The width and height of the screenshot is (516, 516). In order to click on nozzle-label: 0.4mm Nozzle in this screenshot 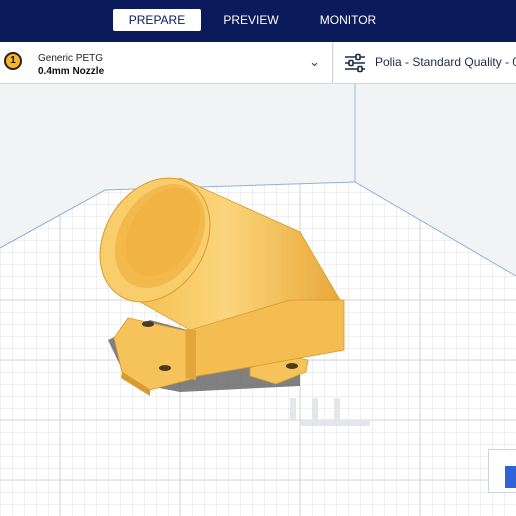, I will do `click(71, 71)`.